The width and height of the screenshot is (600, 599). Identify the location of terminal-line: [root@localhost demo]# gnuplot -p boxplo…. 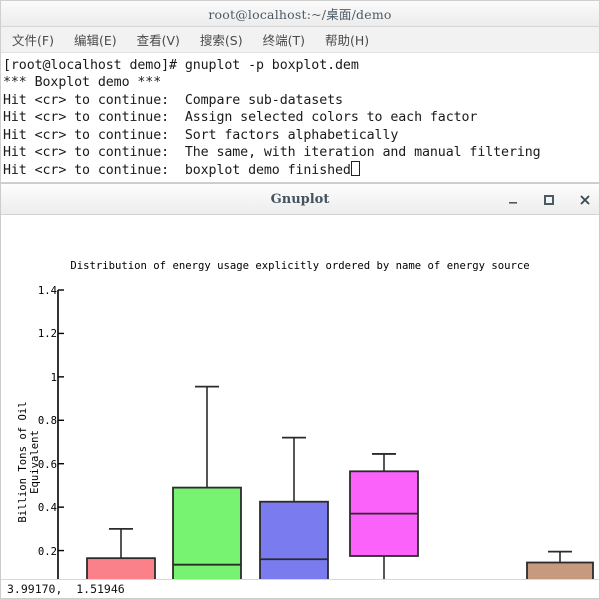
(181, 65).